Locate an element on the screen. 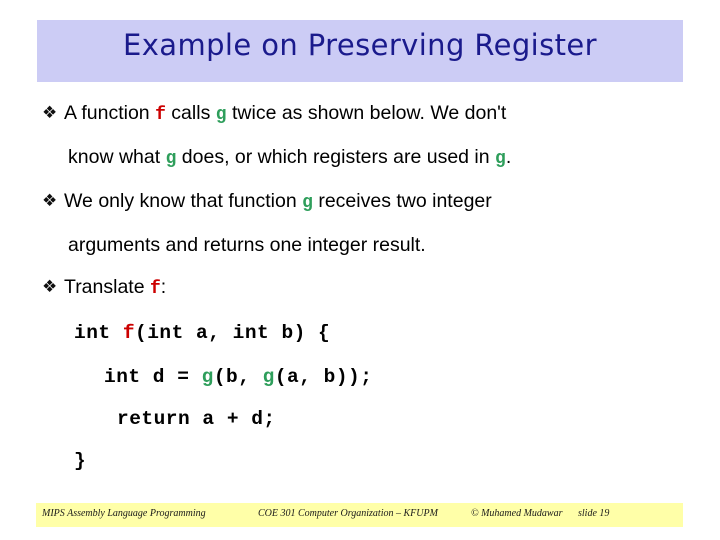 The width and height of the screenshot is (720, 540). footer-course-subject: MIPS Assembly Language Programming is located at coordinates (124, 513).